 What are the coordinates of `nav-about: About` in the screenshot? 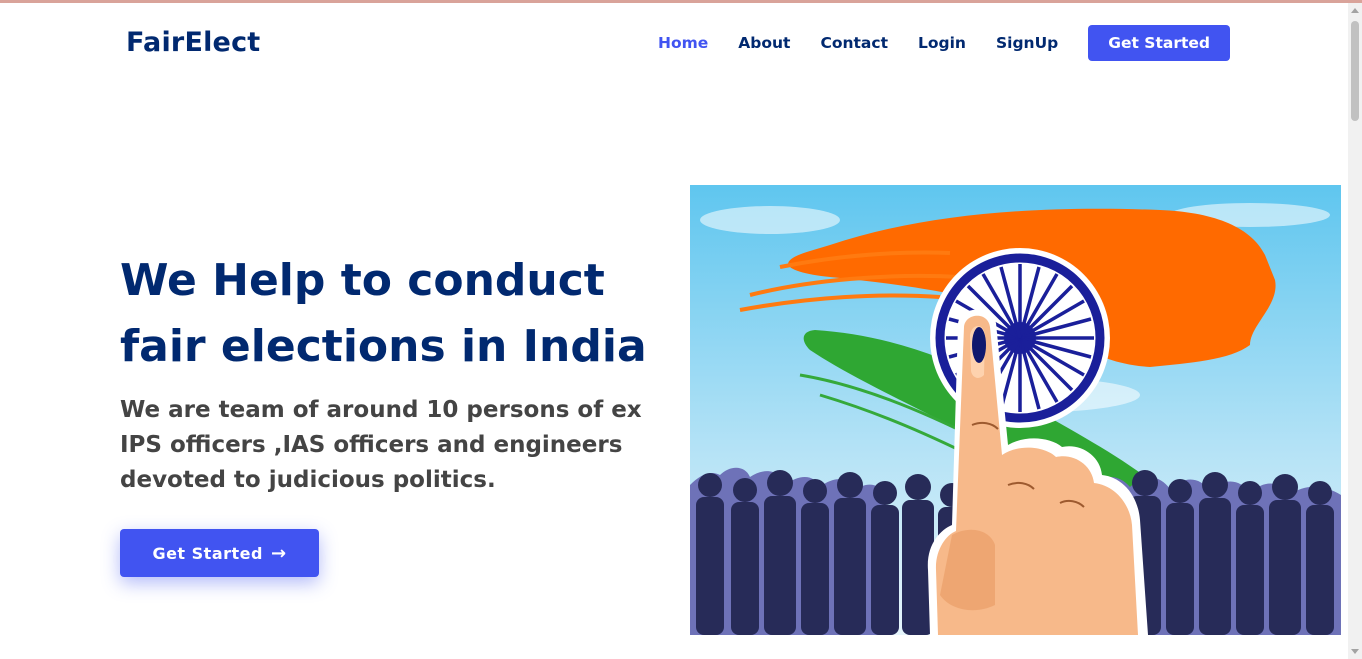 It's located at (764, 43).